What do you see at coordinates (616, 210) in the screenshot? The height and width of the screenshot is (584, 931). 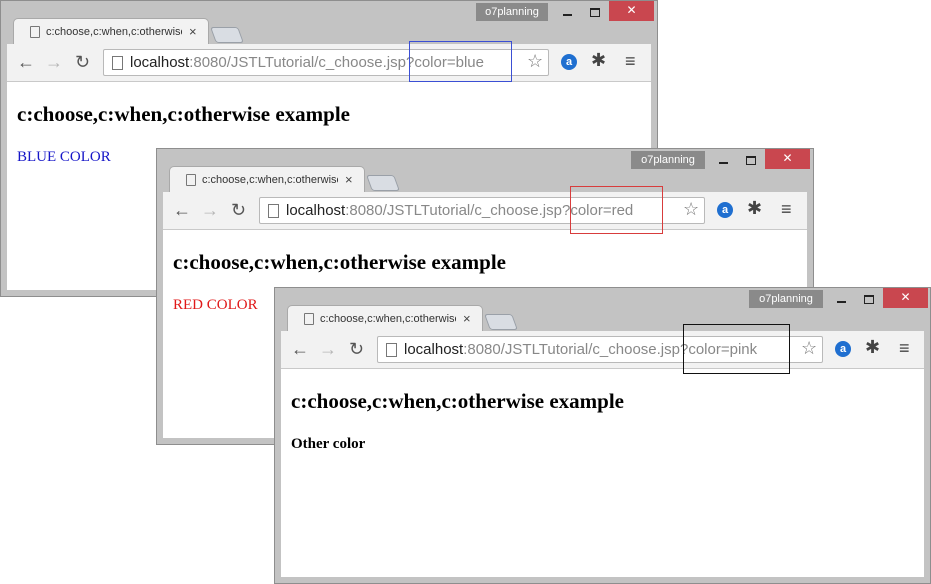 I see `query-highlight-box-red` at bounding box center [616, 210].